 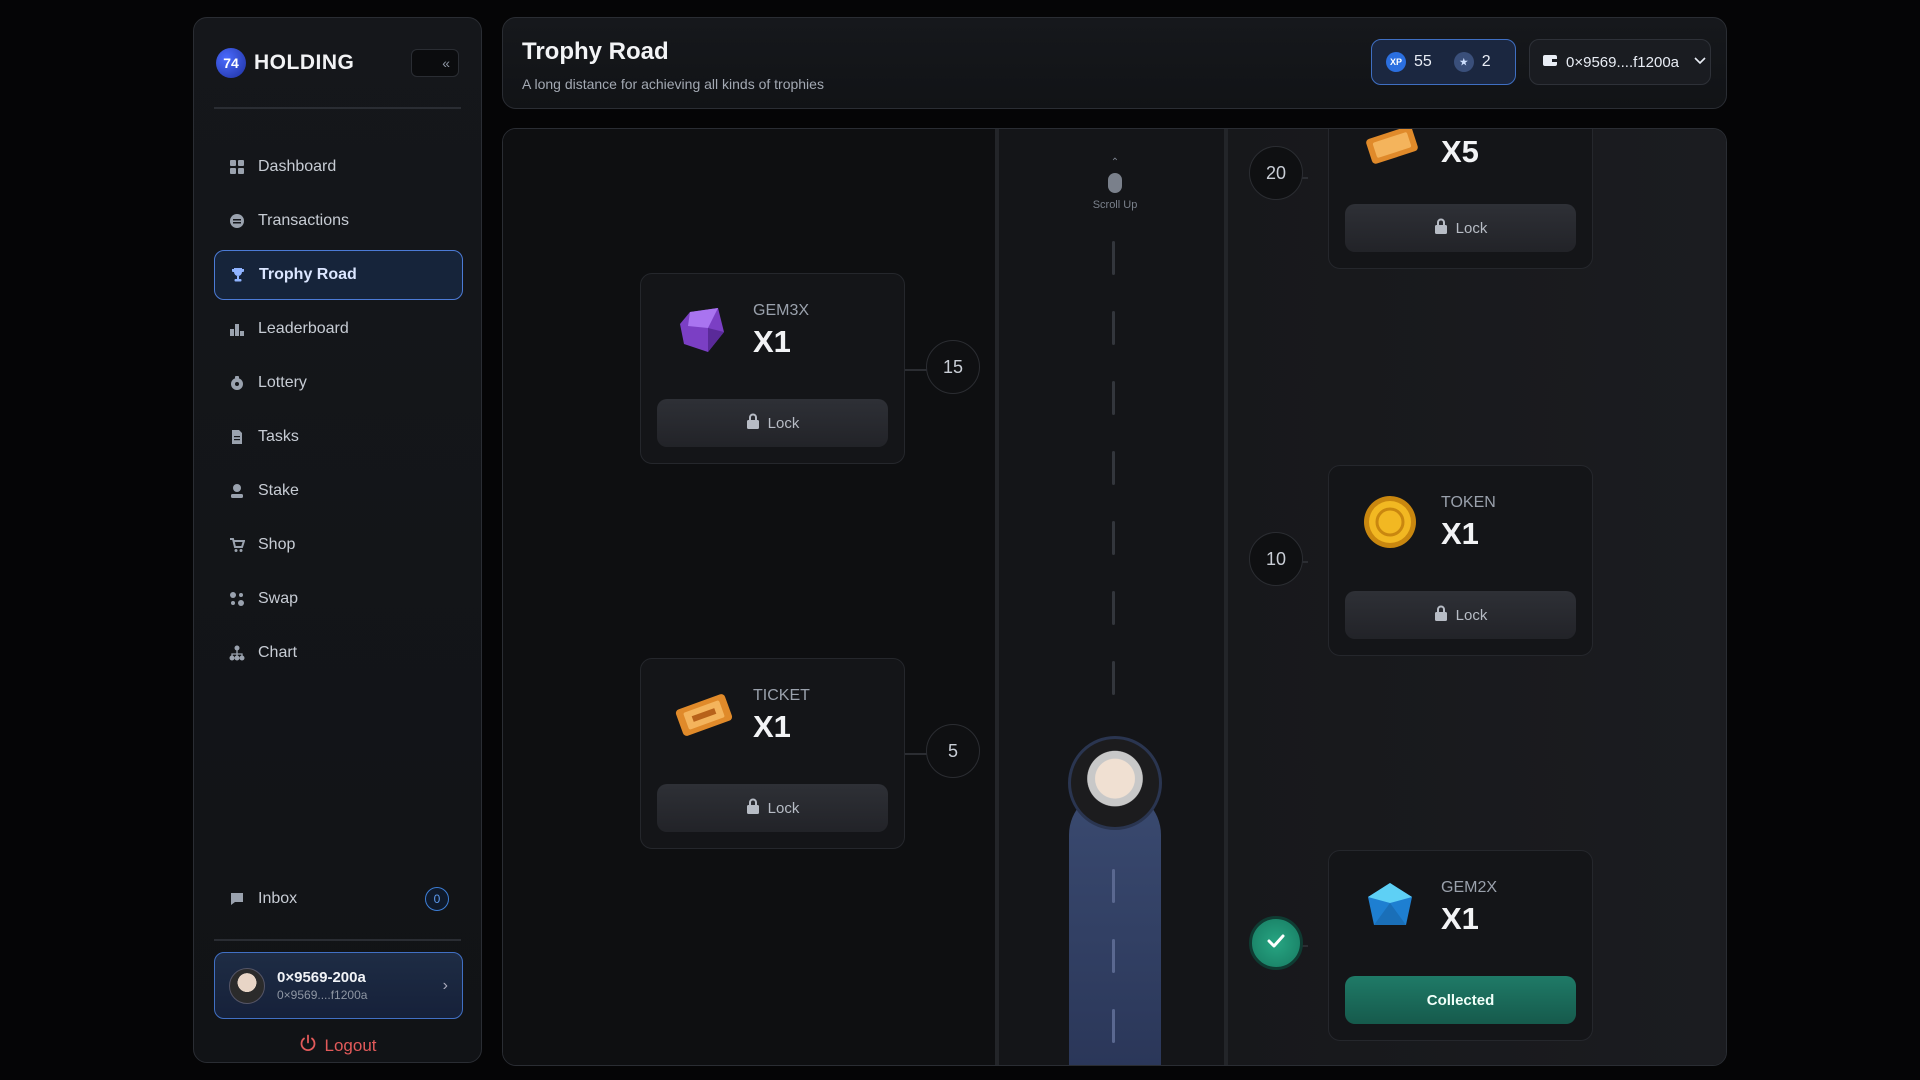 What do you see at coordinates (237, 653) in the screenshot?
I see `hierarchy-icon` at bounding box center [237, 653].